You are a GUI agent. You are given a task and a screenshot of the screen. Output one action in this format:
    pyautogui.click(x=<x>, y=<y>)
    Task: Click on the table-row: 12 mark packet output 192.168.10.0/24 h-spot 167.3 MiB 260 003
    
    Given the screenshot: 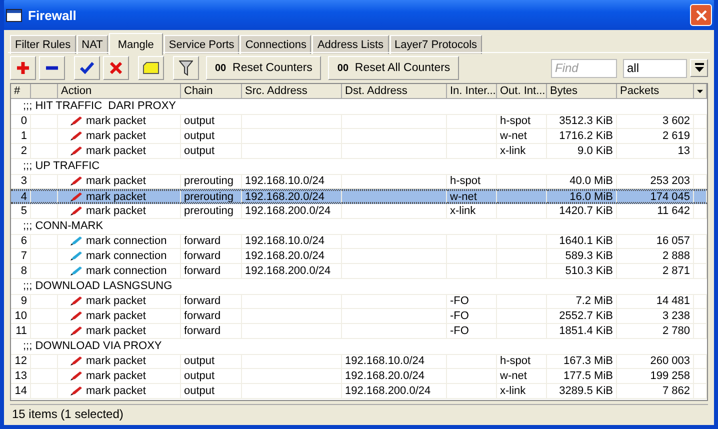 What is the action you would take?
    pyautogui.click(x=359, y=361)
    